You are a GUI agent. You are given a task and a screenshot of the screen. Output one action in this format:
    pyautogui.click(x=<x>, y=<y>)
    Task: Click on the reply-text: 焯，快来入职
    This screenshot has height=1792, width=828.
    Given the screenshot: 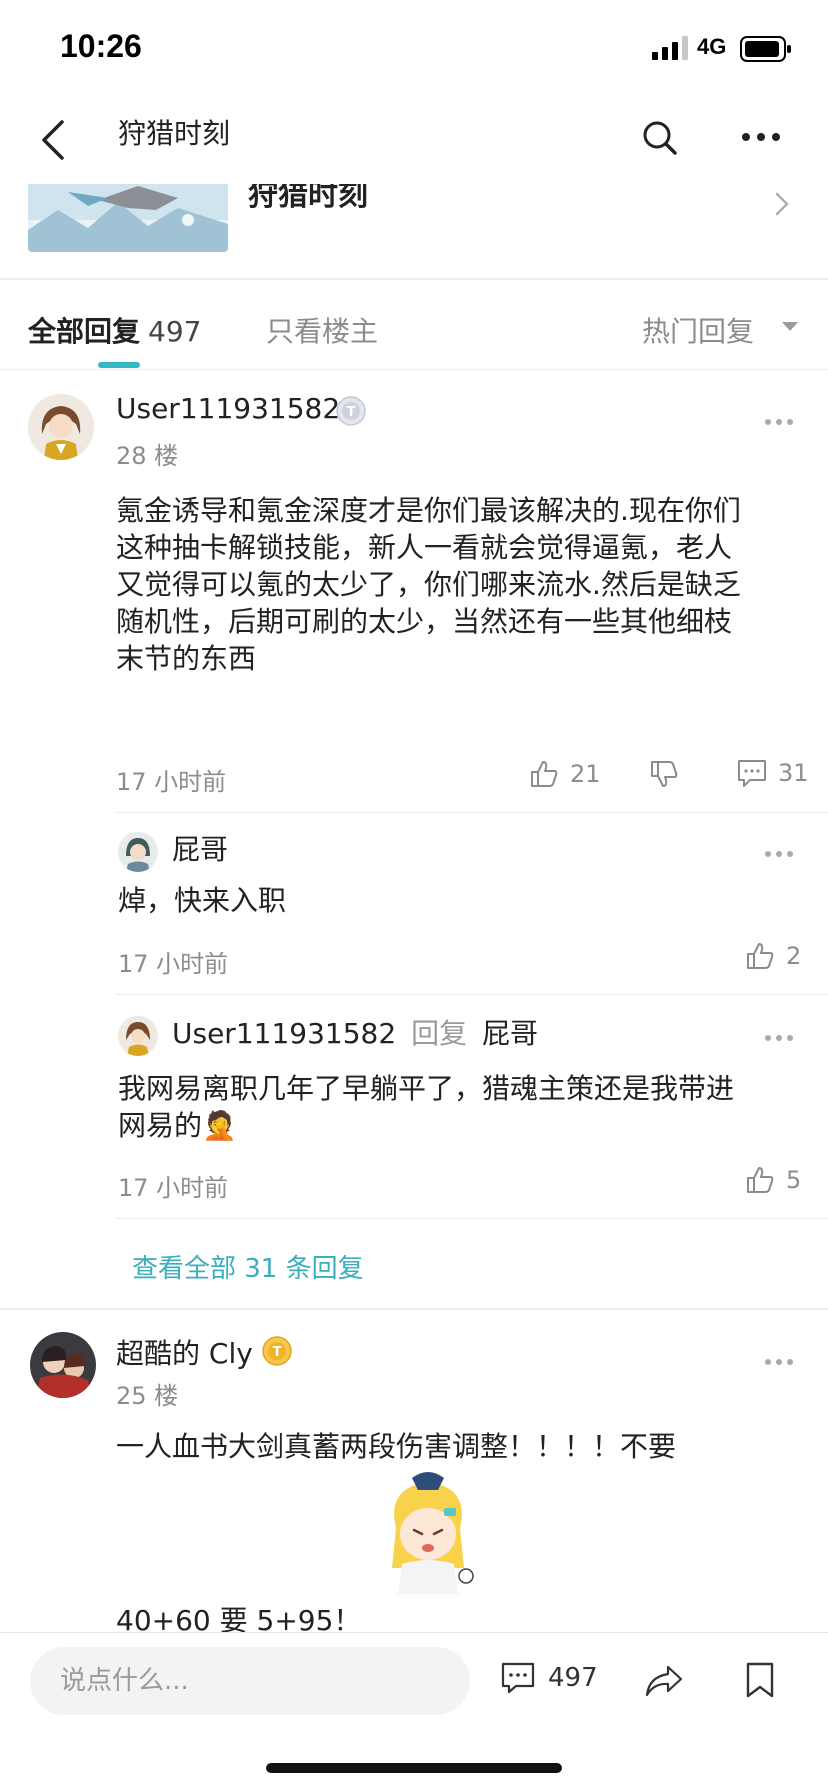 What is the action you would take?
    pyautogui.click(x=202, y=900)
    